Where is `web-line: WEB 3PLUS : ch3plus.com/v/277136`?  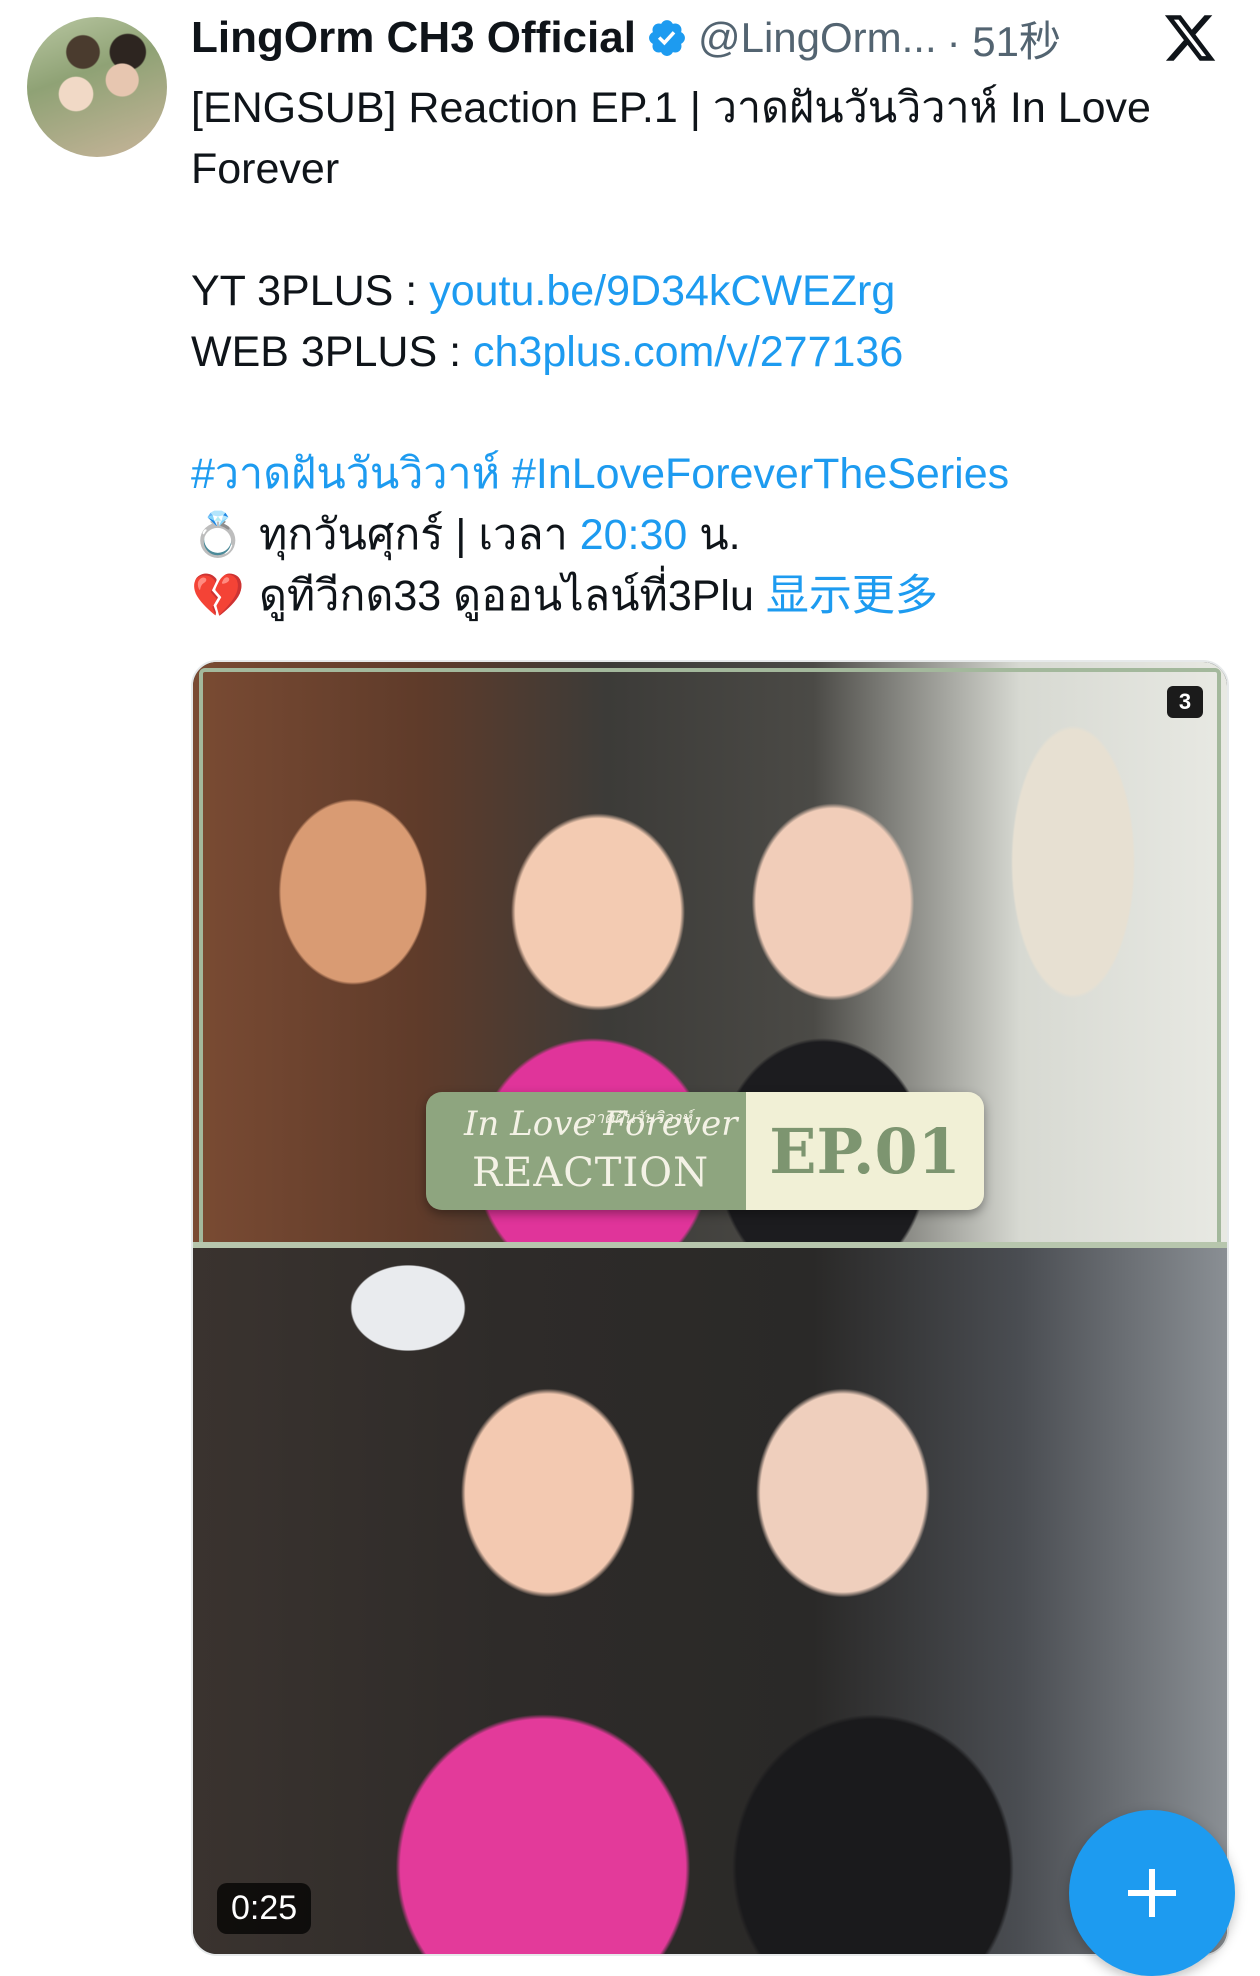 web-line: WEB 3PLUS : ch3plus.com/v/277136 is located at coordinates (706, 352).